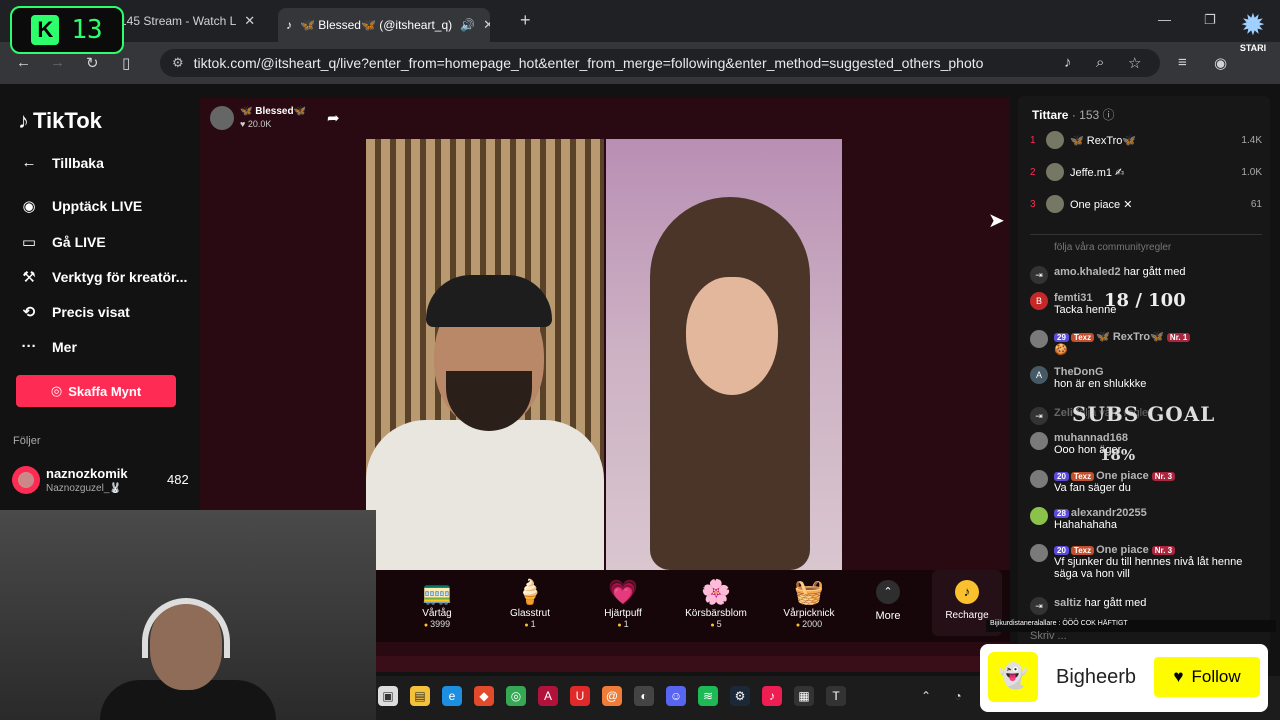  What do you see at coordinates (530, 603) in the screenshot?
I see `gift-item: 🍦 Glasstrut 1` at bounding box center [530, 603].